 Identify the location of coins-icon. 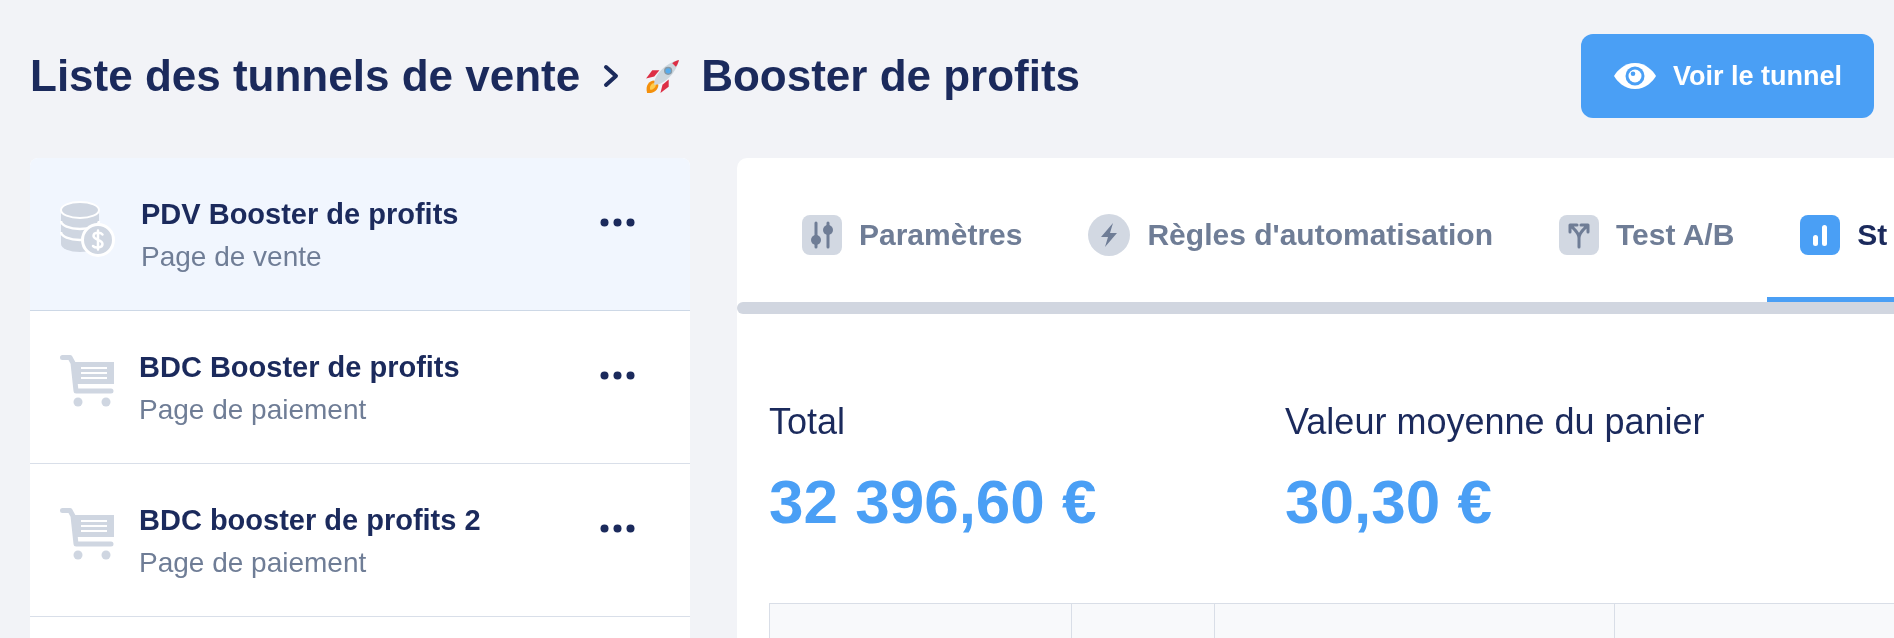
(88, 229).